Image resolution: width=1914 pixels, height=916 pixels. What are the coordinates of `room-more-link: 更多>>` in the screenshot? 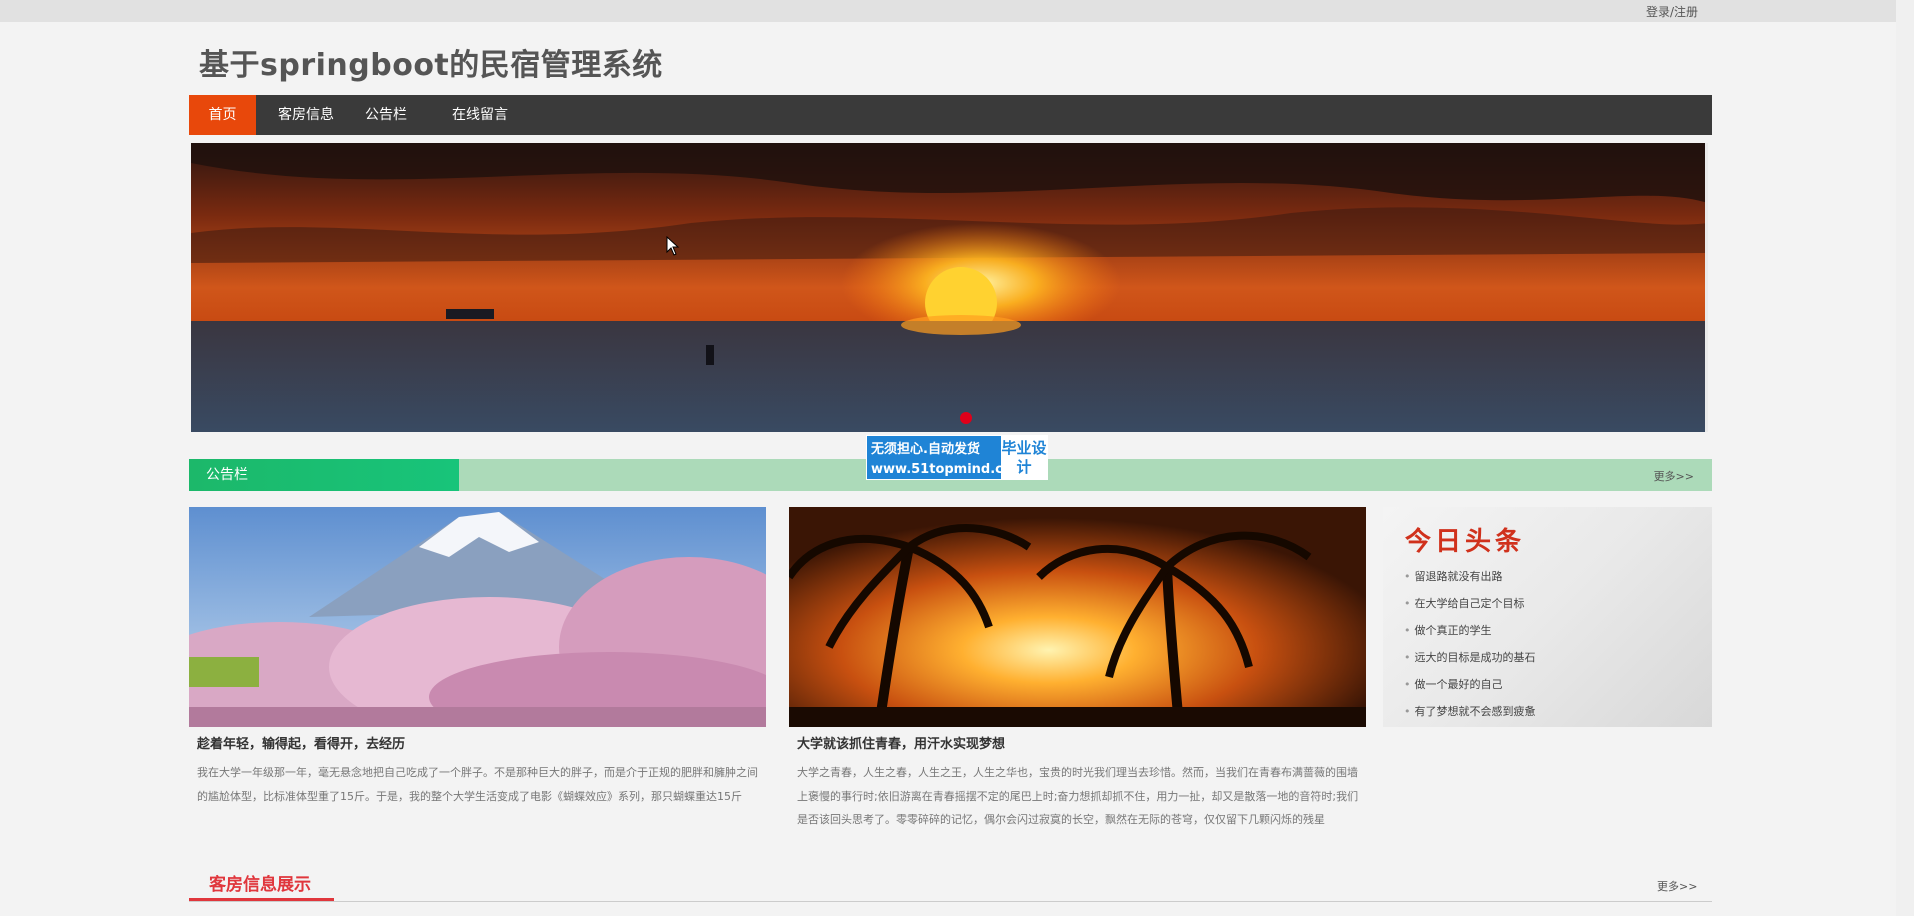 It's located at (1677, 886).